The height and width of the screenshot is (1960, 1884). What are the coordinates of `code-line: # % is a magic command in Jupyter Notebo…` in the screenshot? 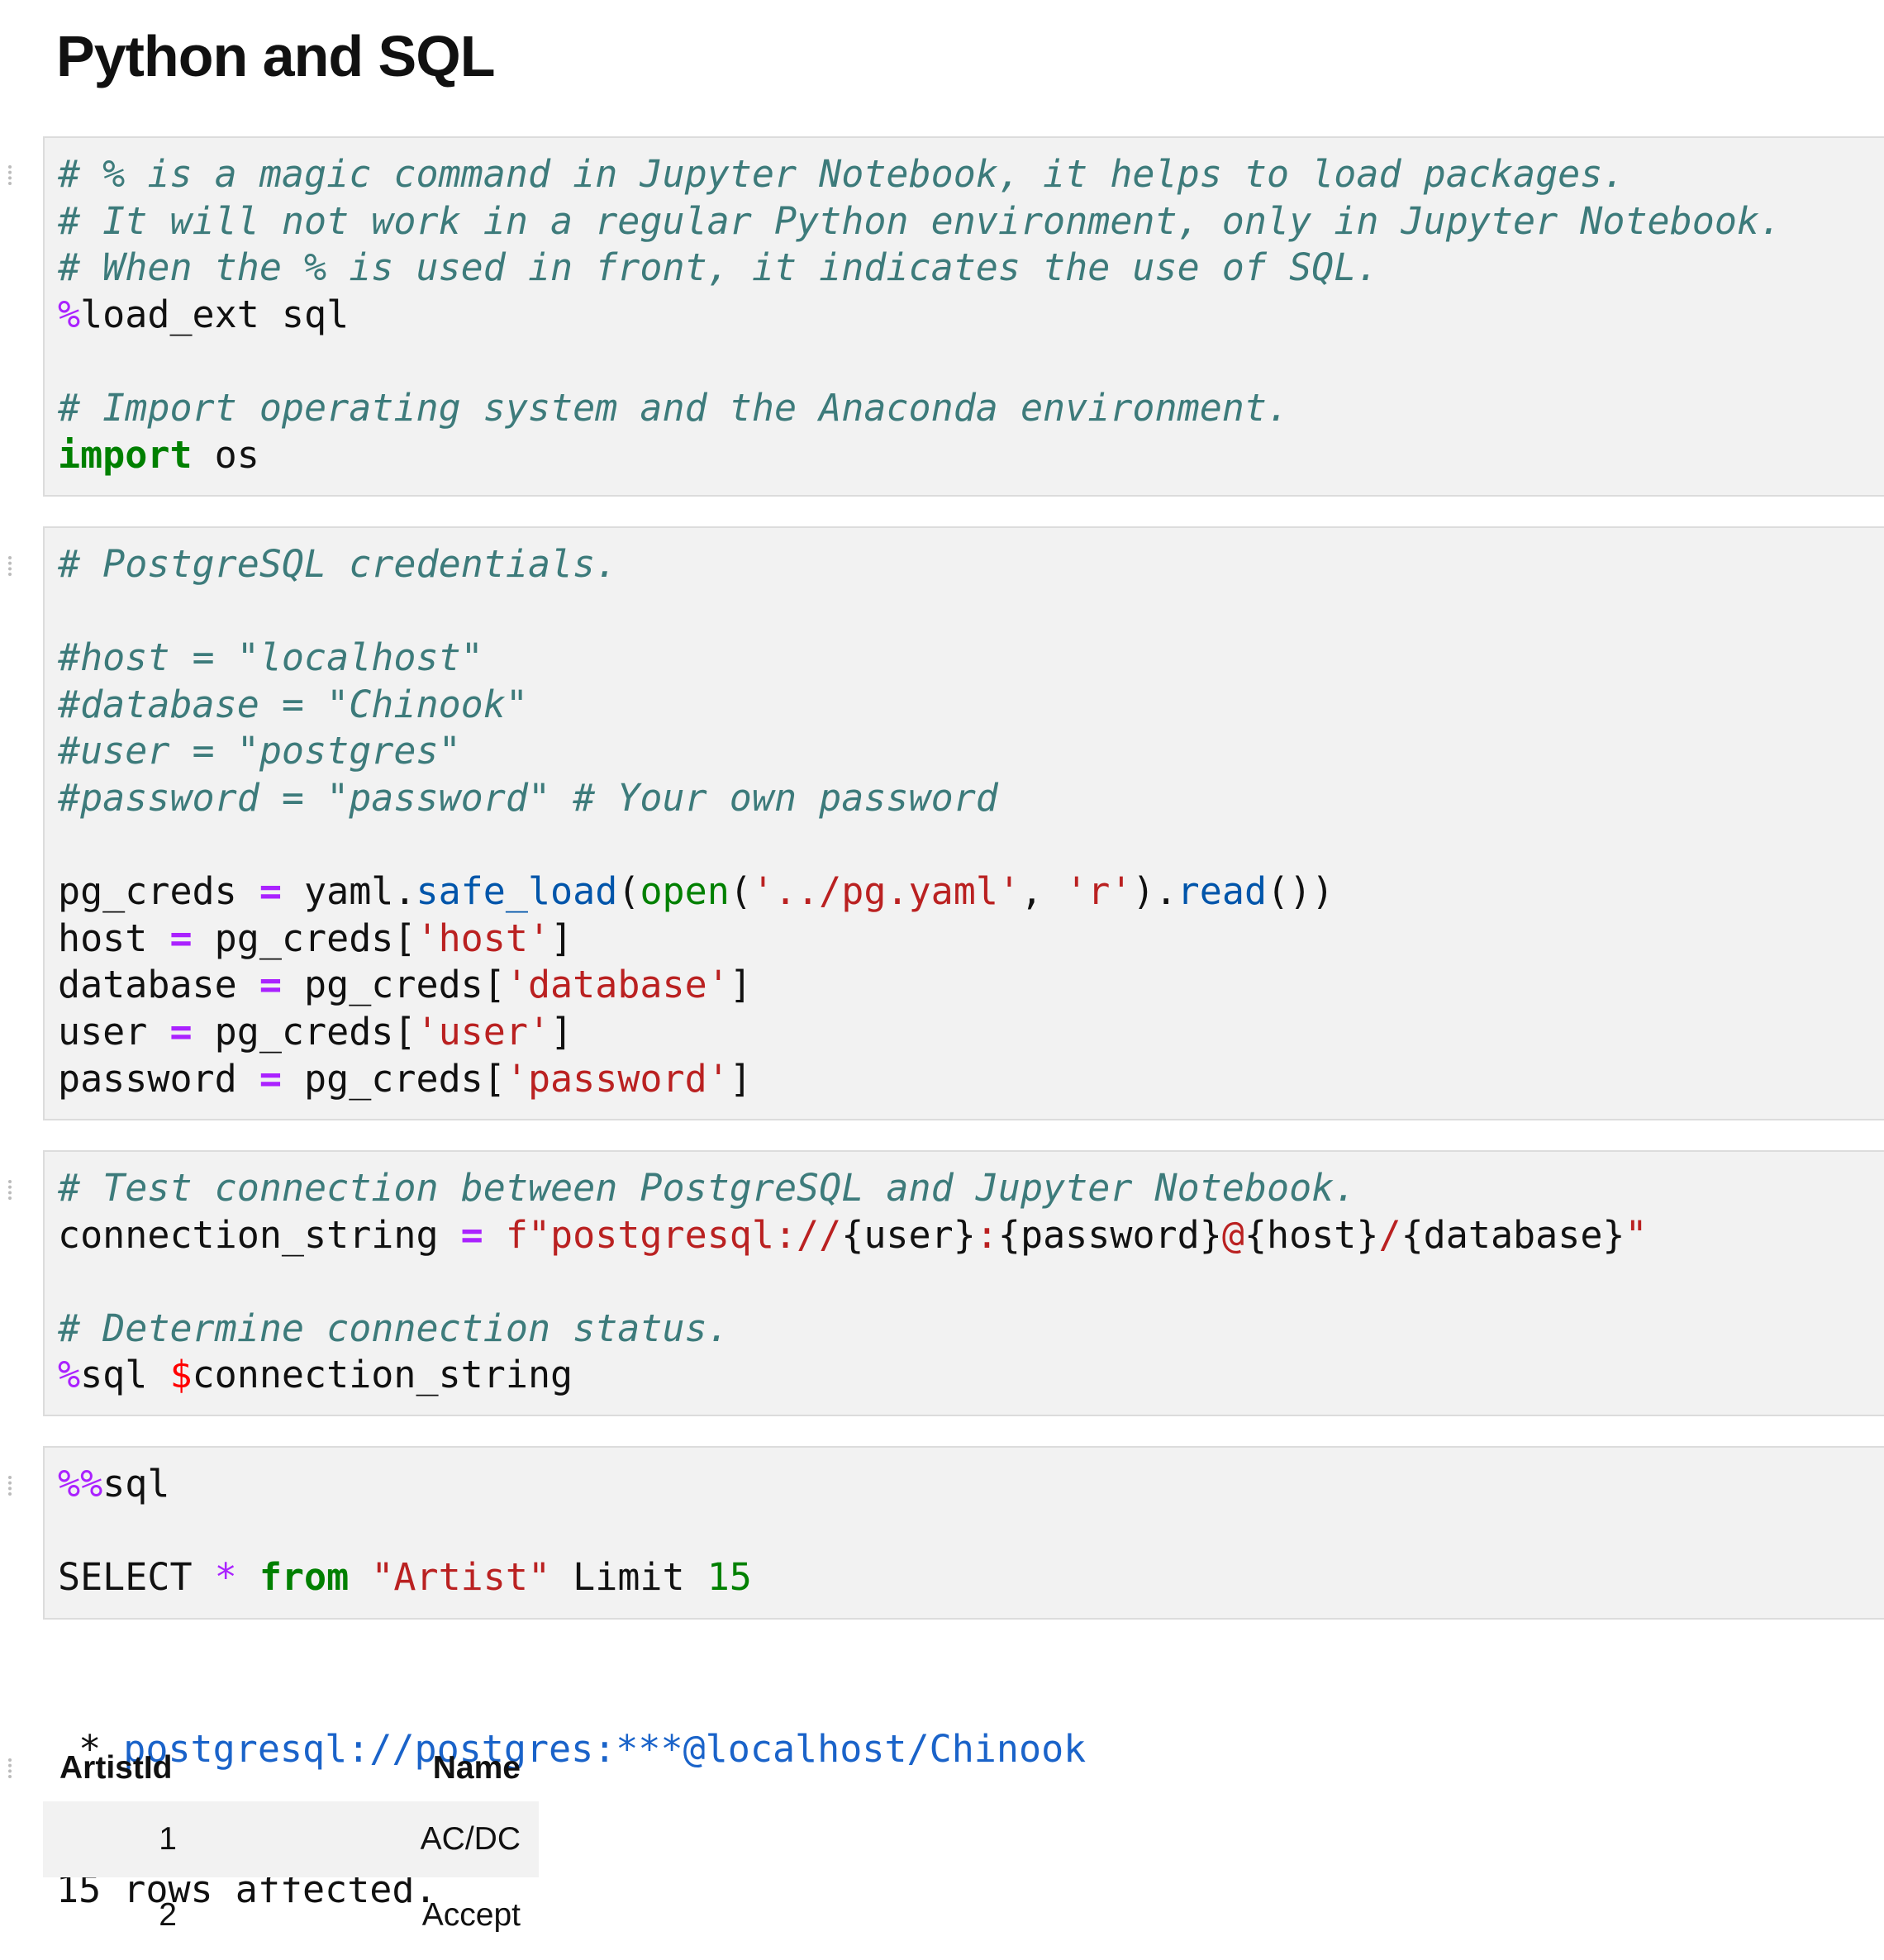 It's located at (971, 175).